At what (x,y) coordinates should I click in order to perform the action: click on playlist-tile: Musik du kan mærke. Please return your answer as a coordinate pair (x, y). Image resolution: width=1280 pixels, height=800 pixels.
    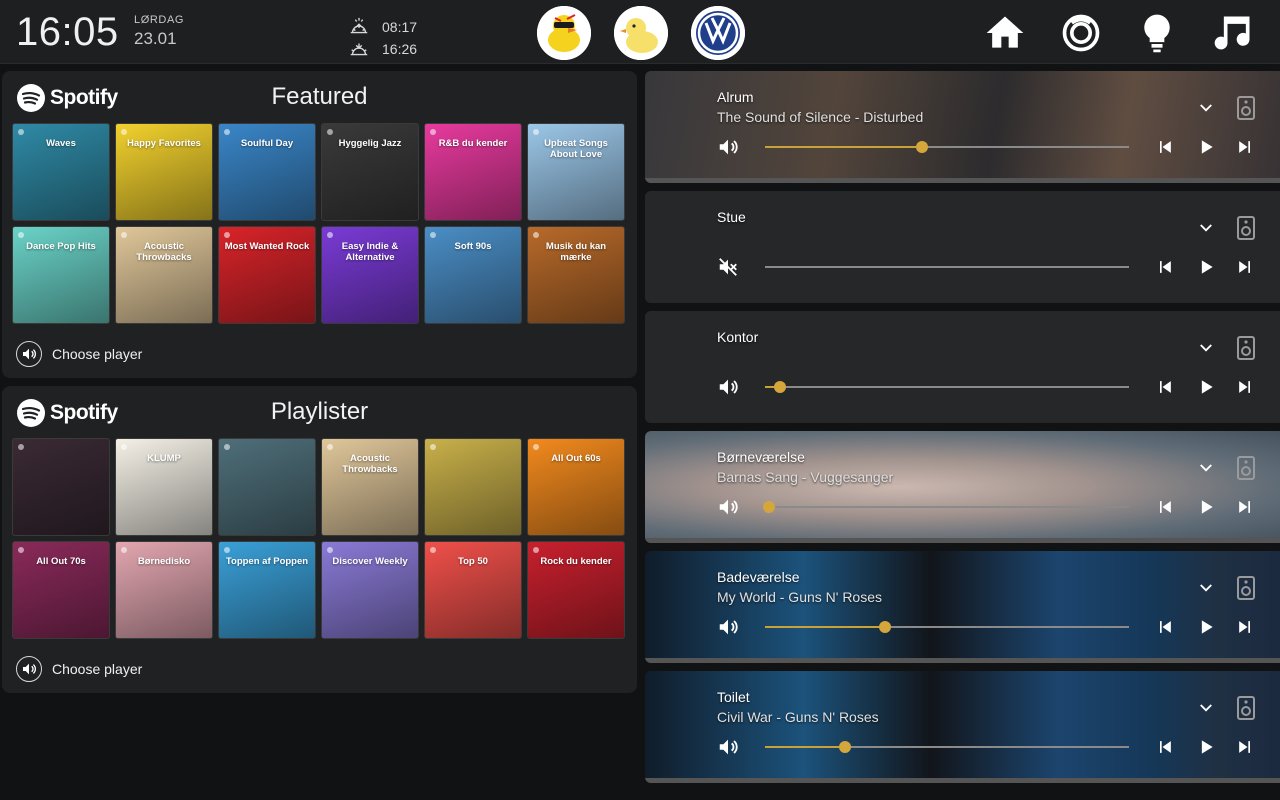
    Looking at the image, I should click on (576, 275).